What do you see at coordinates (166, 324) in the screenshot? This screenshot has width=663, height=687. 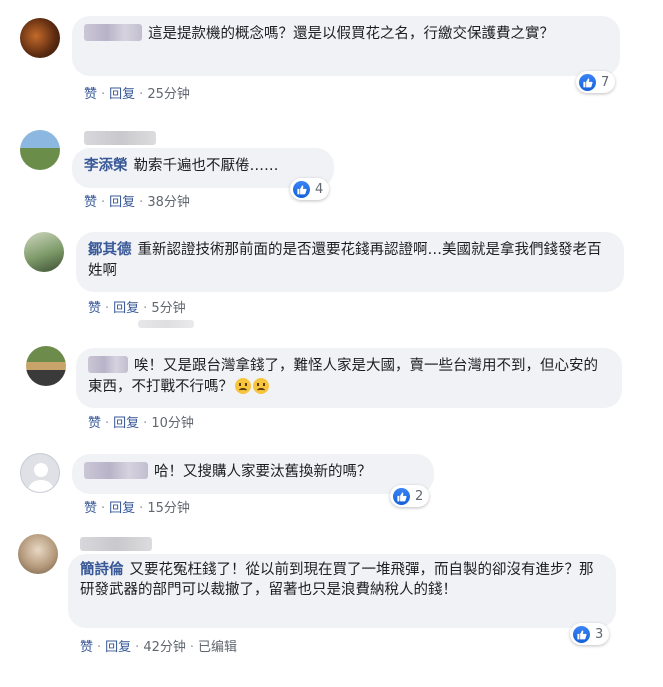 I see `blurred-fragment` at bounding box center [166, 324].